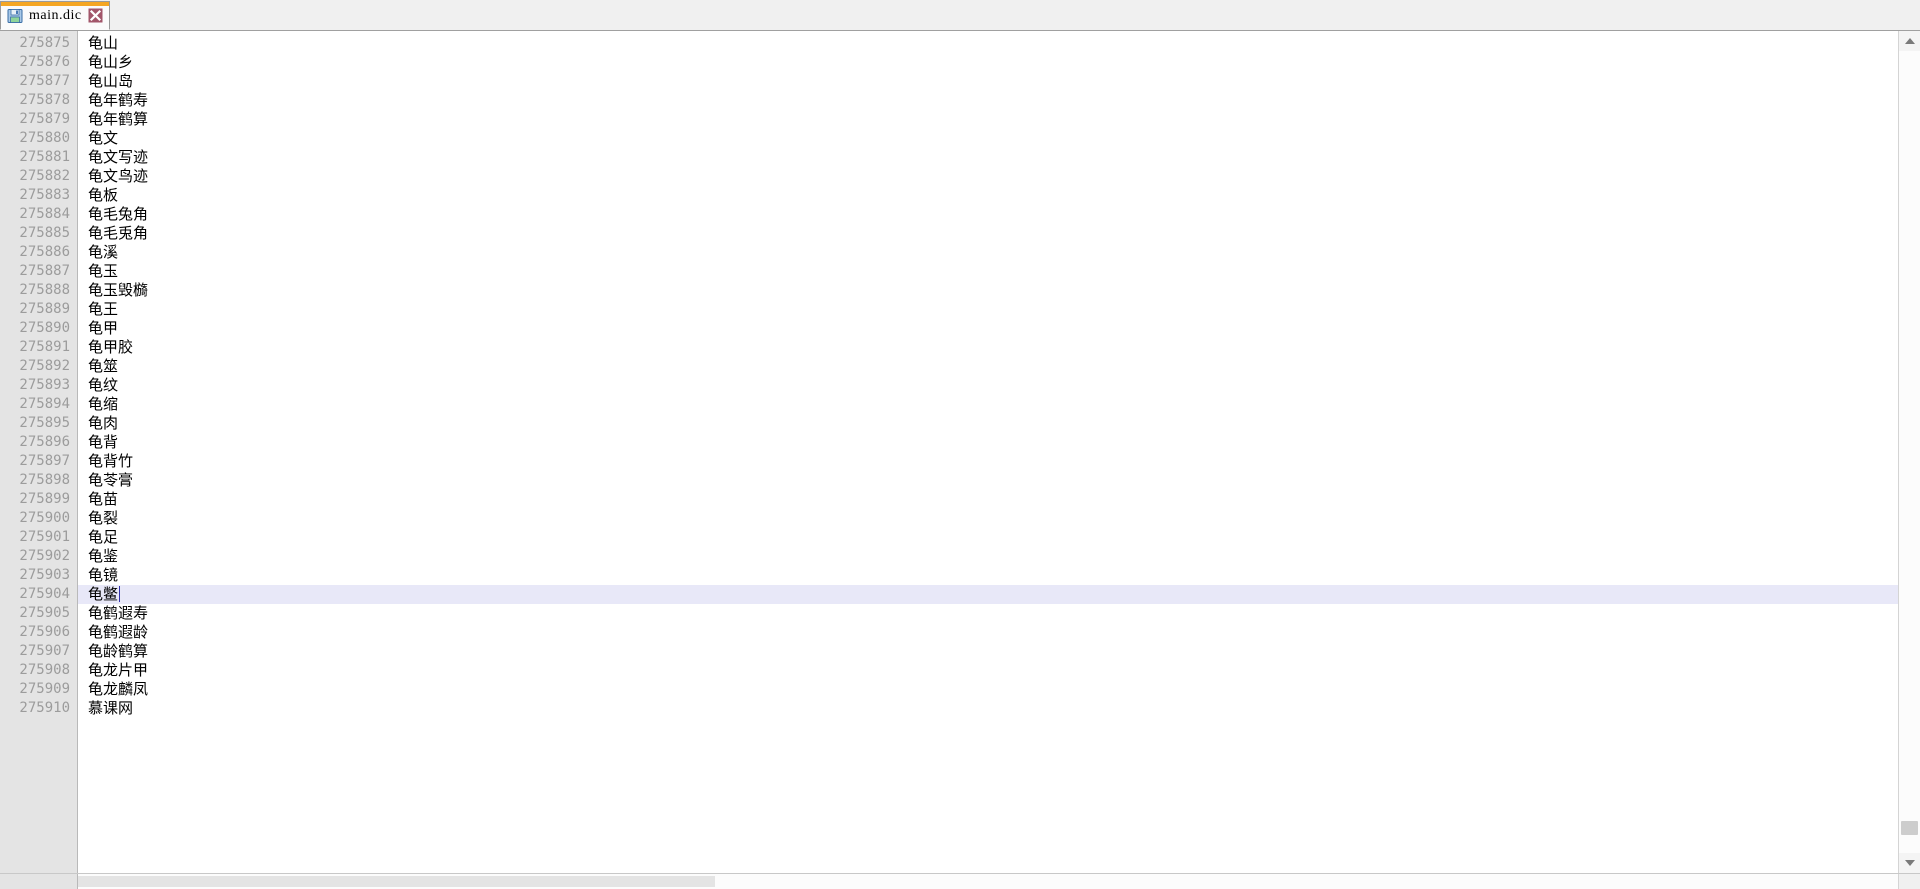 Image resolution: width=1920 pixels, height=889 pixels. Describe the element at coordinates (55, 15) in the screenshot. I see `tab-main-dic: main.dic` at that location.